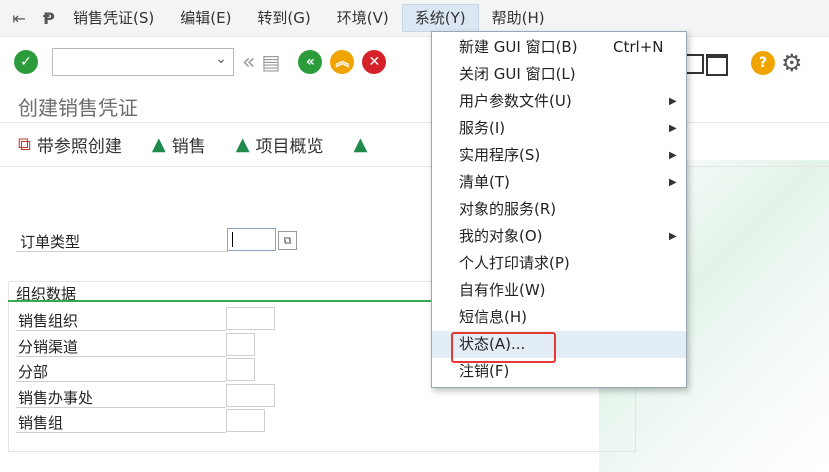 The width and height of the screenshot is (829, 472). What do you see at coordinates (245, 420) in the screenshot?
I see `sales-group-input` at bounding box center [245, 420].